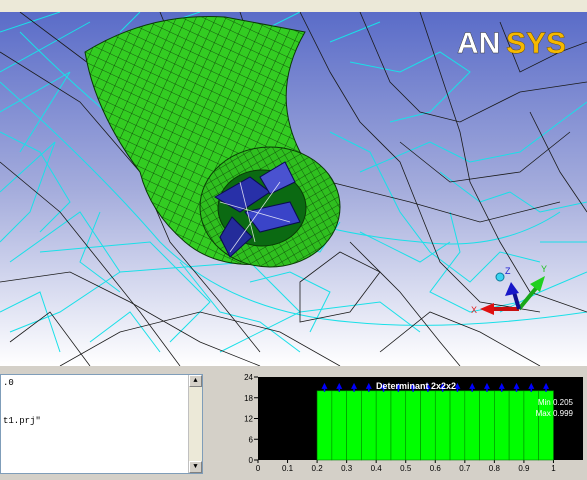 This screenshot has width=587, height=480. What do you see at coordinates (8, 383) in the screenshot?
I see `log-line: .0` at bounding box center [8, 383].